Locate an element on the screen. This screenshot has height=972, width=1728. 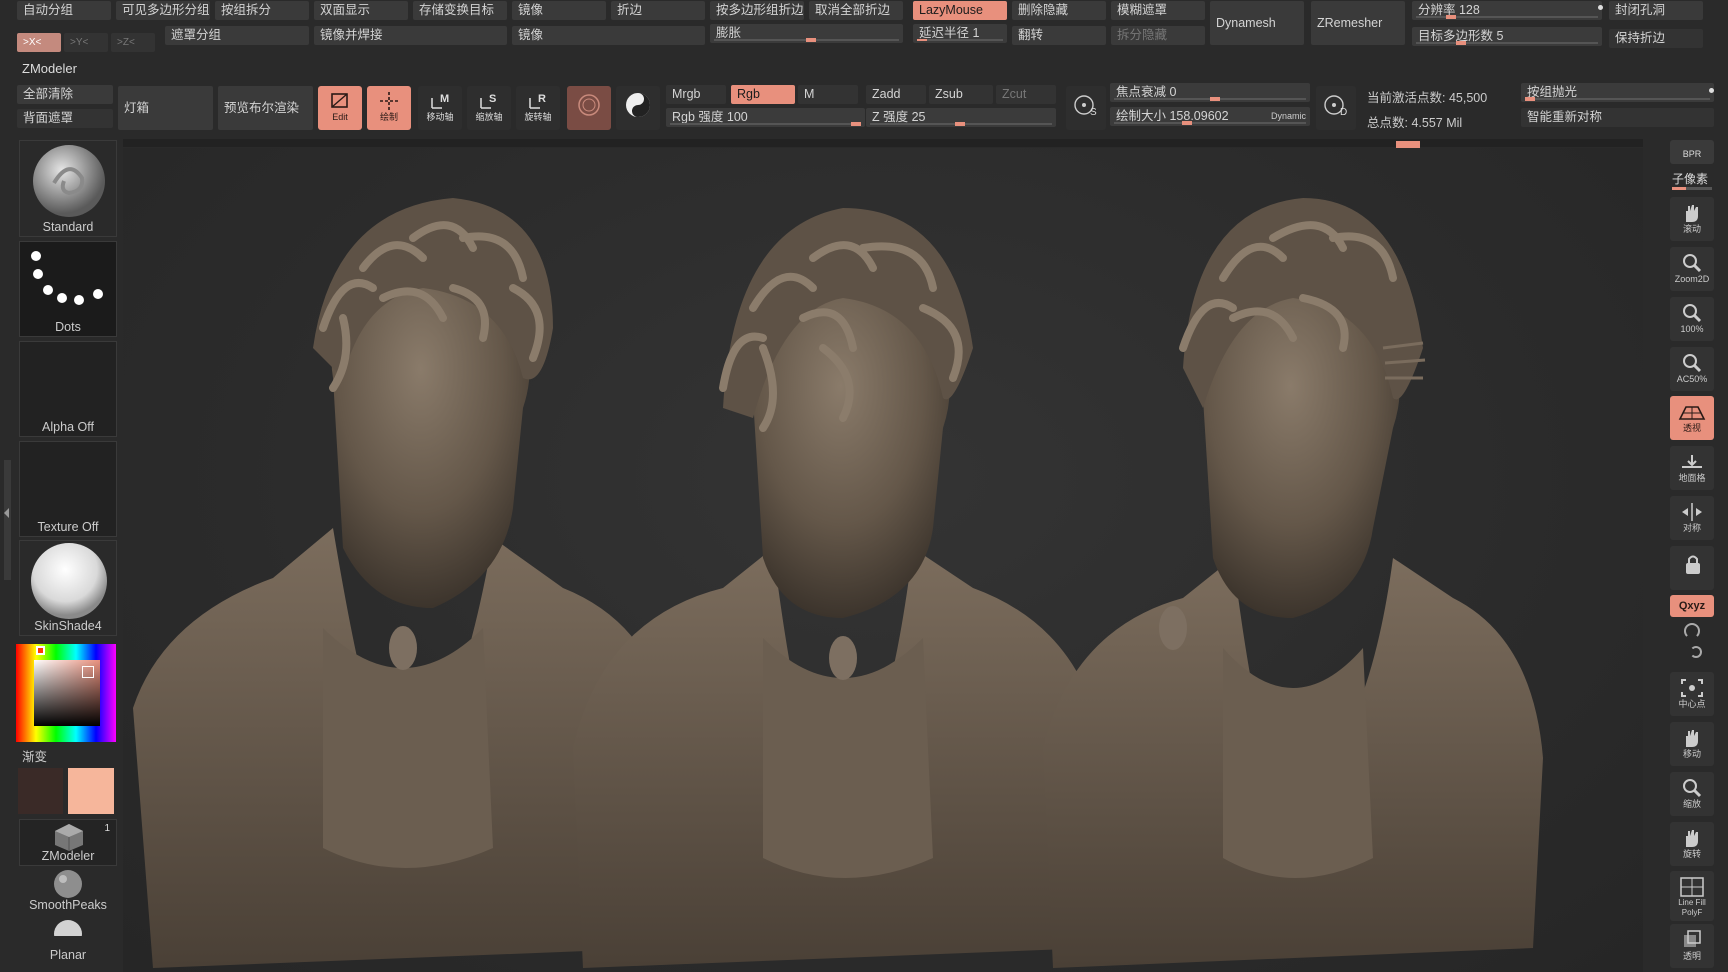
inflate-label: 膨胀 is located at coordinates (729, 33).